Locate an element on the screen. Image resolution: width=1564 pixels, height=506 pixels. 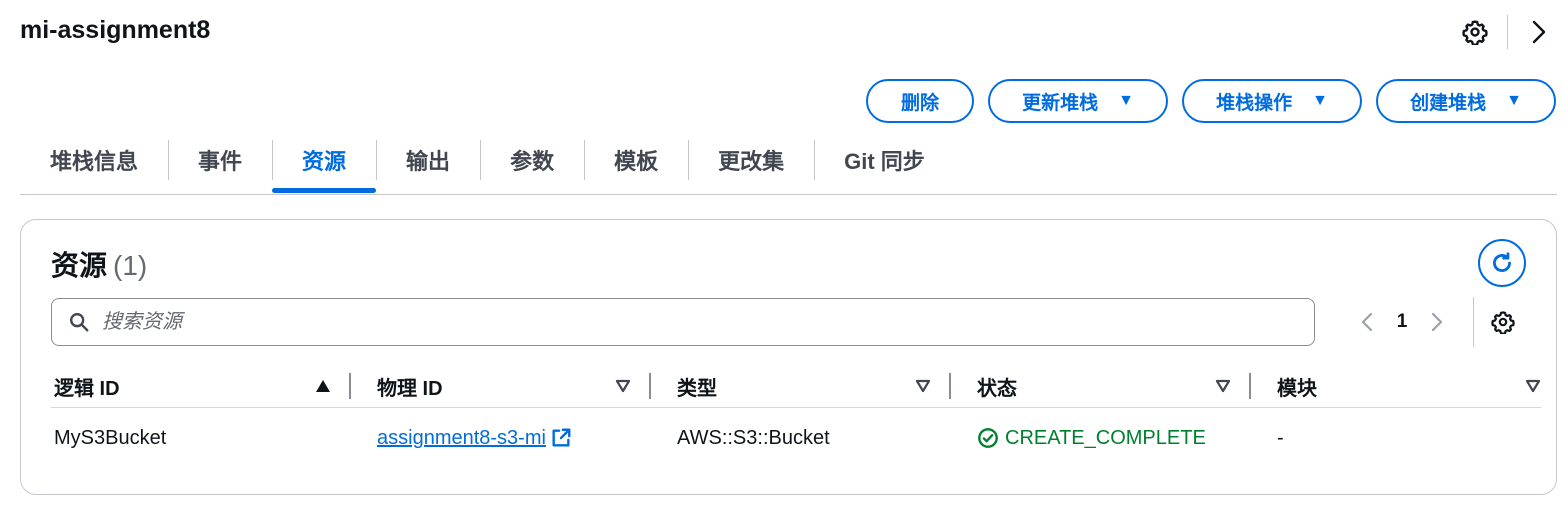
header-divider is located at coordinates (1507, 32).